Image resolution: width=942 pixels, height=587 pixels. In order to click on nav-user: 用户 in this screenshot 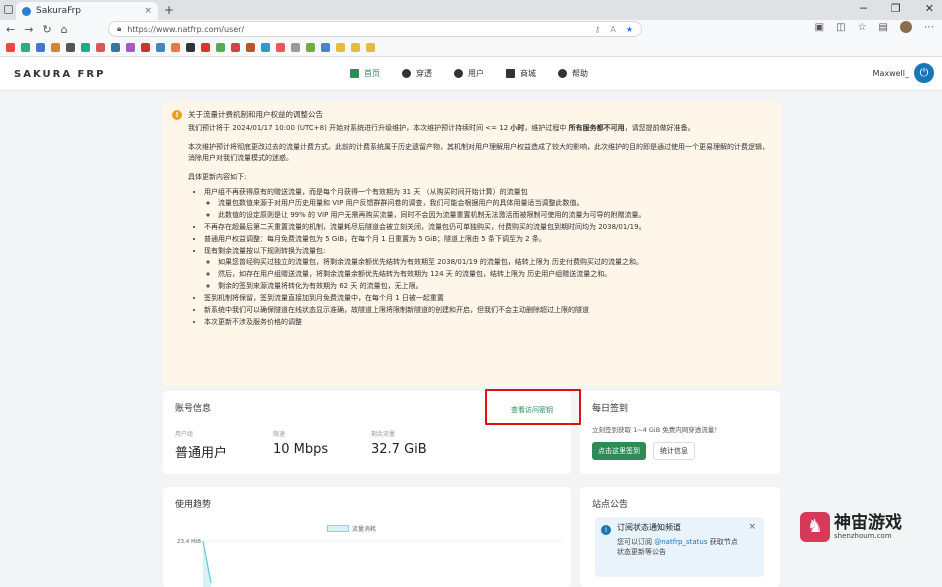, I will do `click(469, 73)`.